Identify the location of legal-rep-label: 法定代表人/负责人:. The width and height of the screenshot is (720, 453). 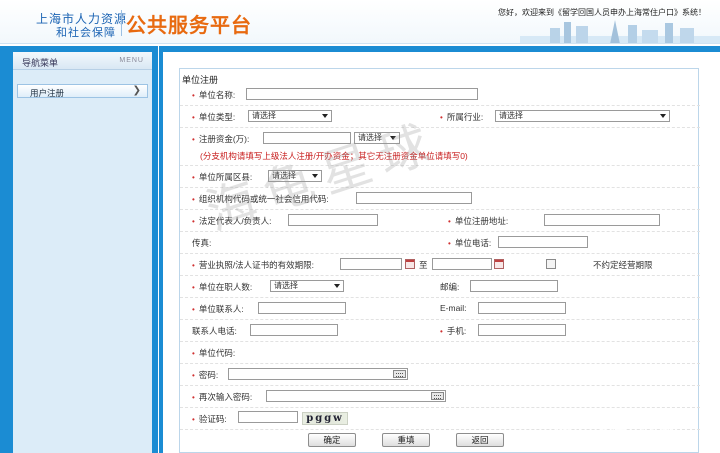
(232, 221).